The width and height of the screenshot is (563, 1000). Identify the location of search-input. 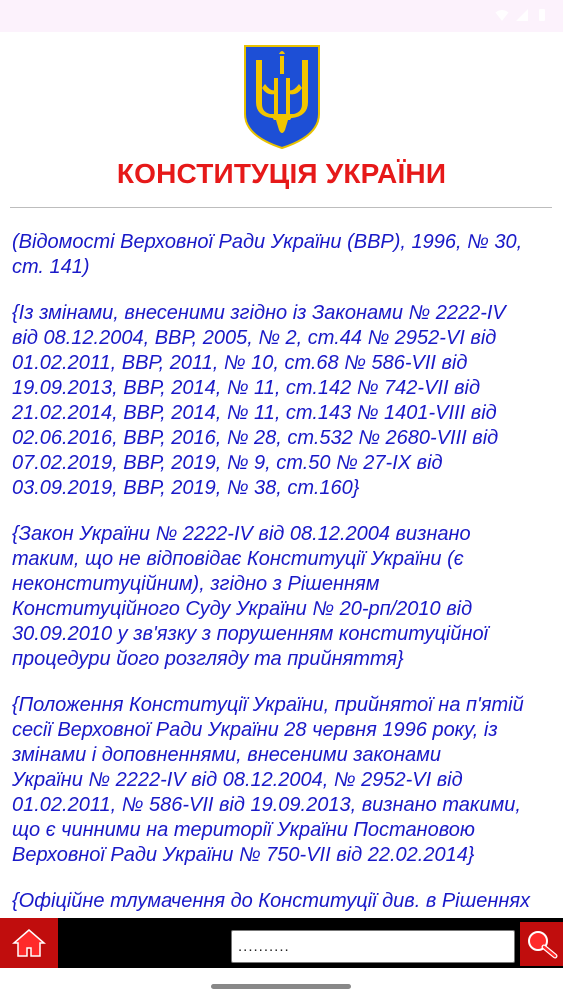
(373, 946).